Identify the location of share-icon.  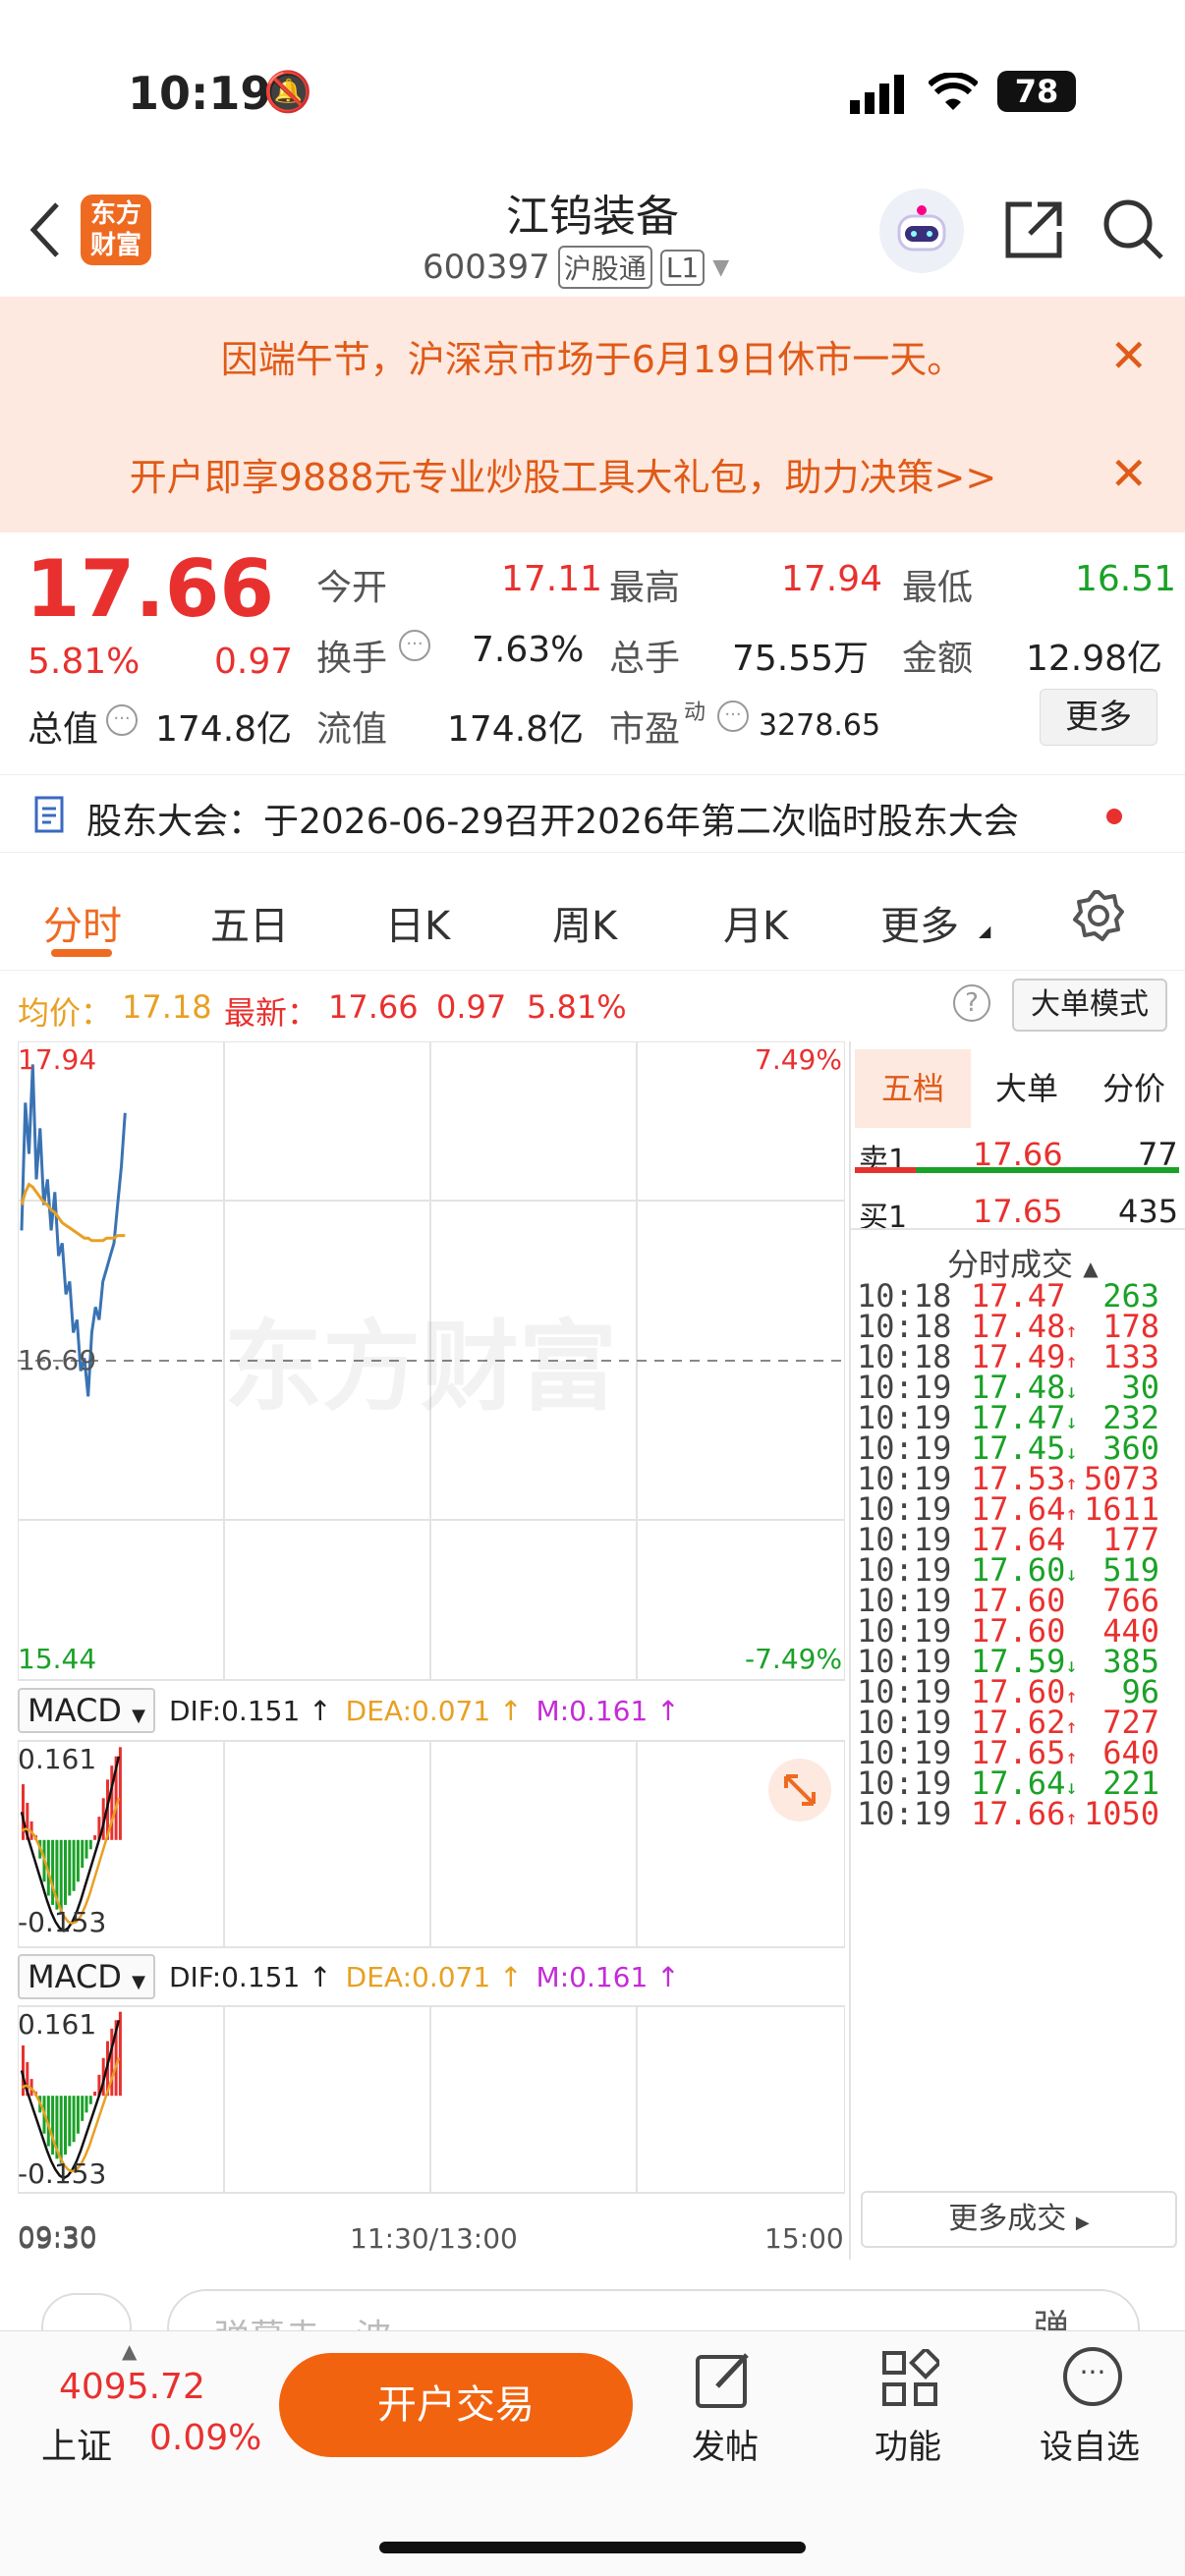
(1034, 231).